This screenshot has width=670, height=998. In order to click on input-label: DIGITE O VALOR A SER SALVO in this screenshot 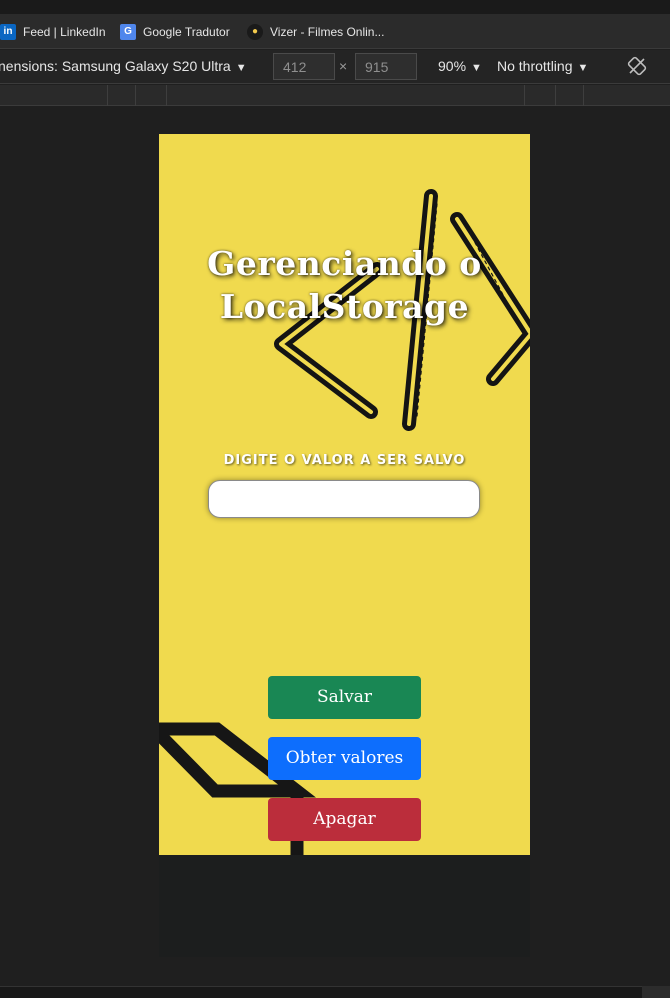, I will do `click(344, 460)`.